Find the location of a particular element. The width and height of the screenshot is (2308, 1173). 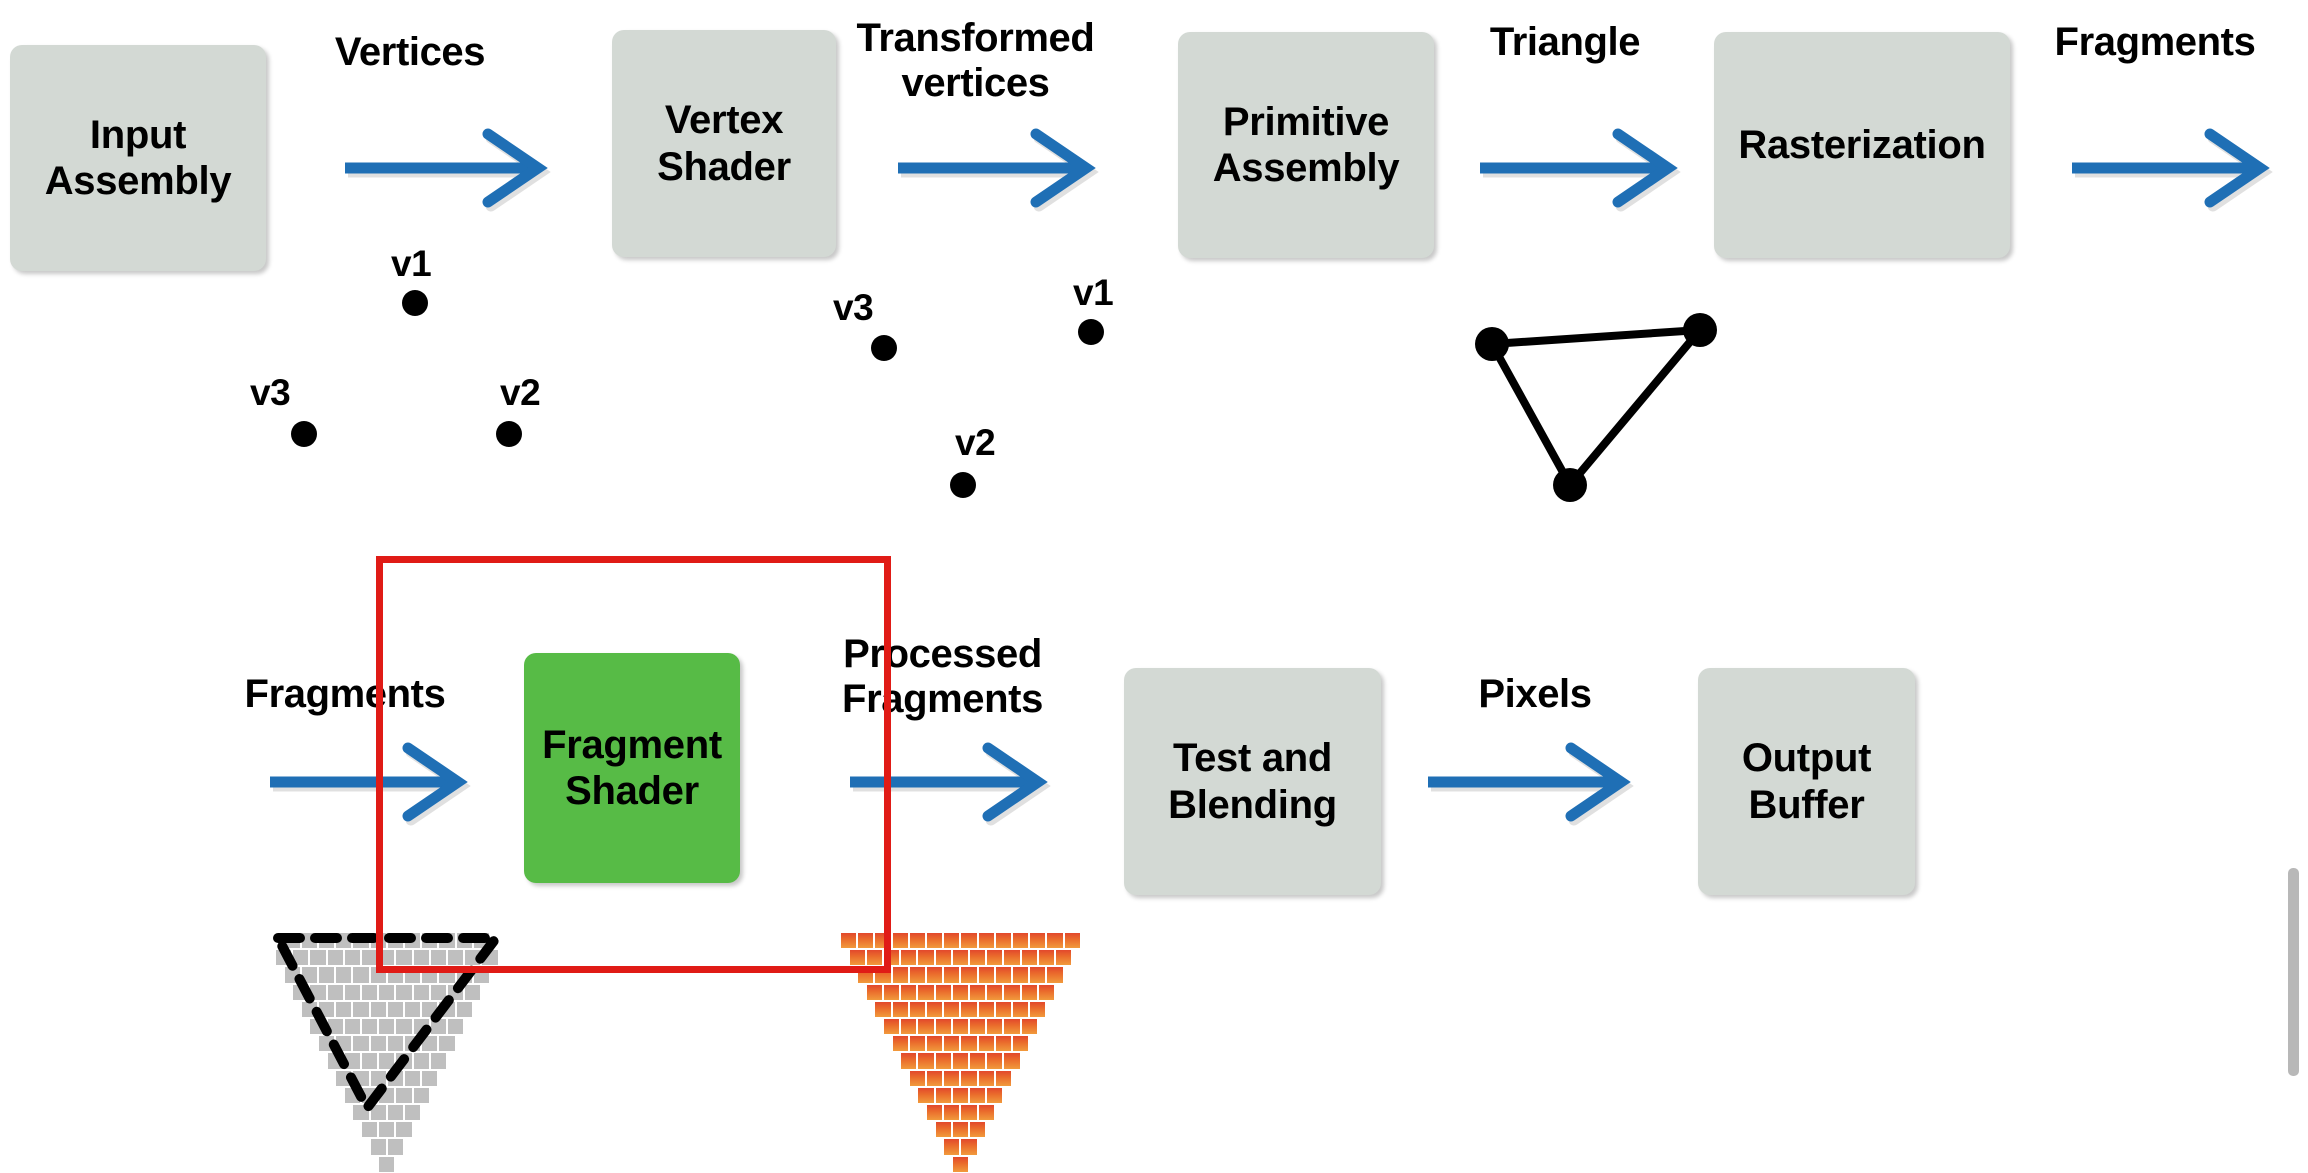

vertex-dot-transformed-vertices-v2 is located at coordinates (963, 485).